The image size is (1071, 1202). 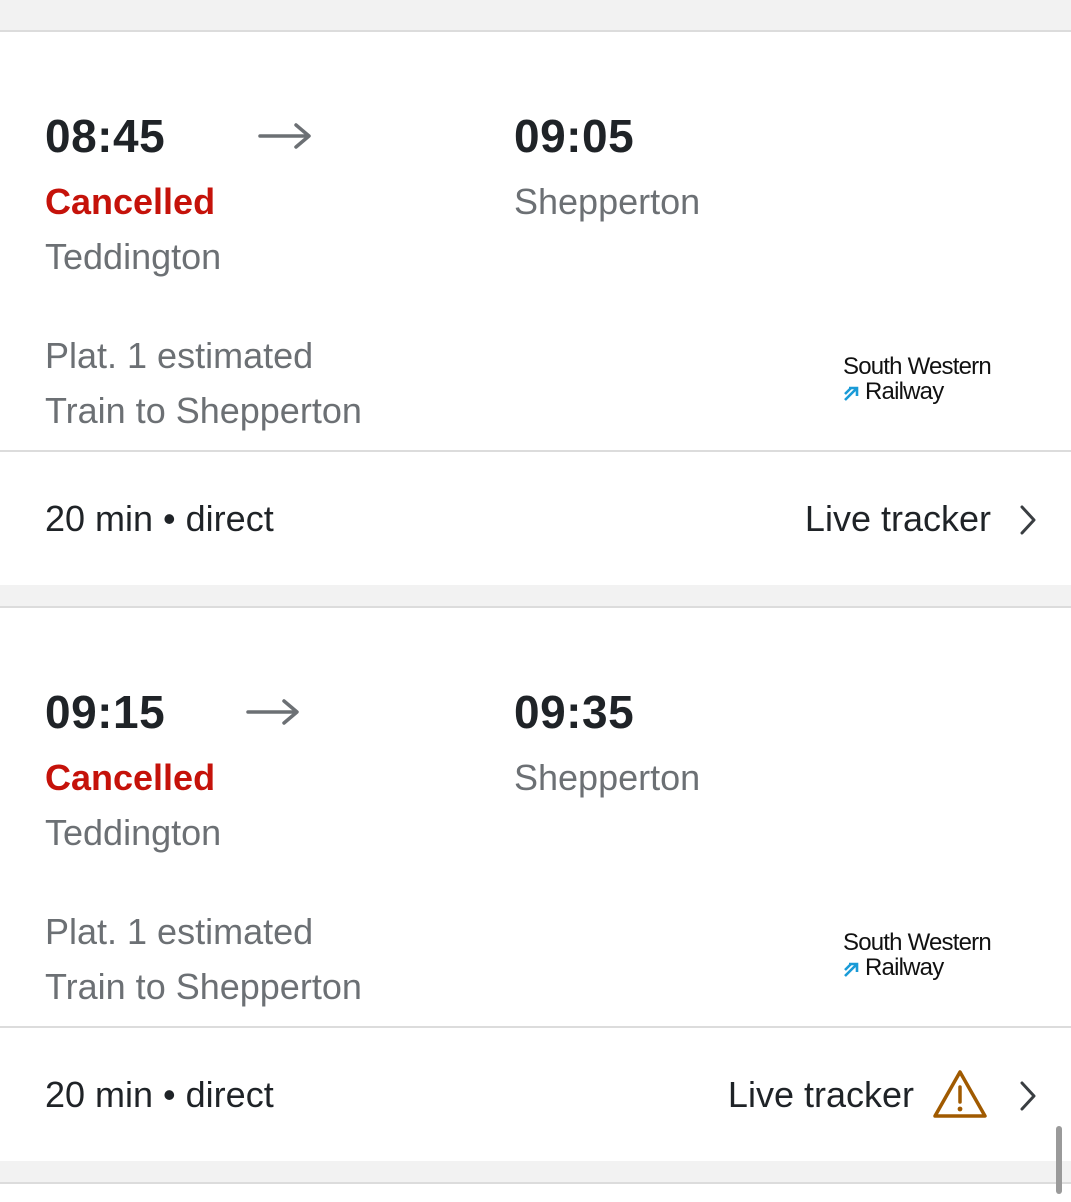 I want to click on journey-card-partial, so click(x=535, y=1192).